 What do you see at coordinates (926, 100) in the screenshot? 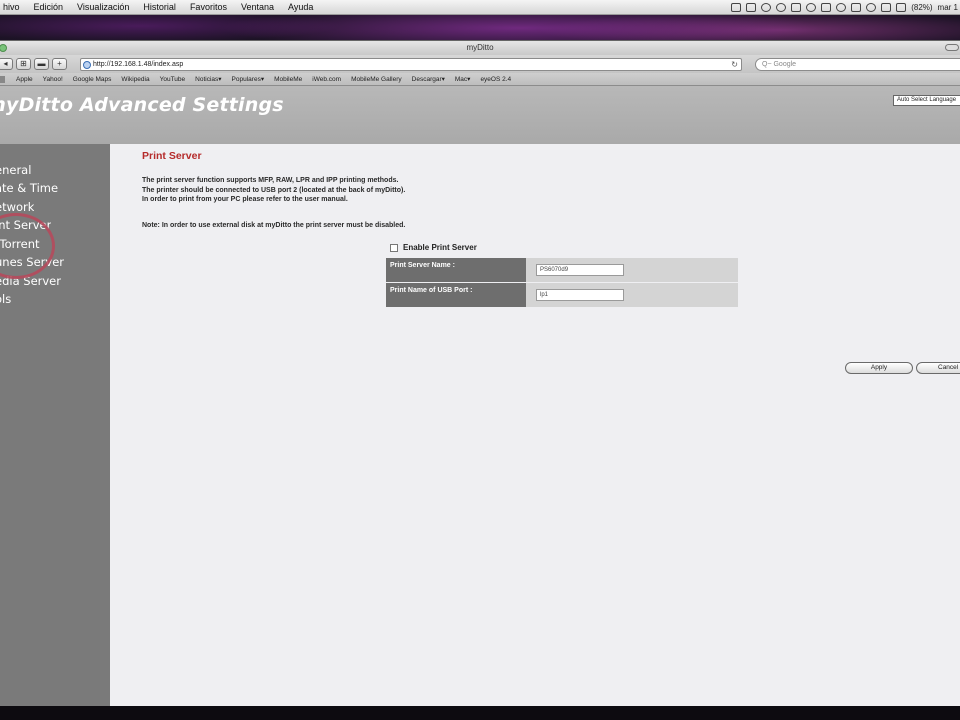
I see `language-select: Auto Select Language` at bounding box center [926, 100].